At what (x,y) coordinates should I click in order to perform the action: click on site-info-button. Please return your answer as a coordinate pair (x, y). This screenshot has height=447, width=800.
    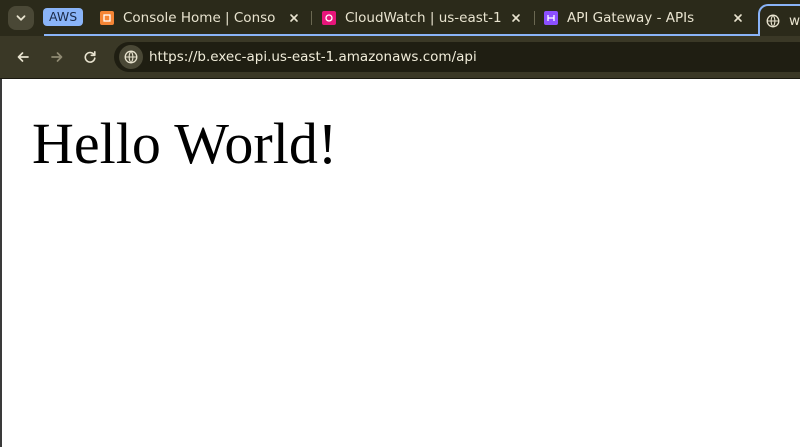
    Looking at the image, I should click on (131, 57).